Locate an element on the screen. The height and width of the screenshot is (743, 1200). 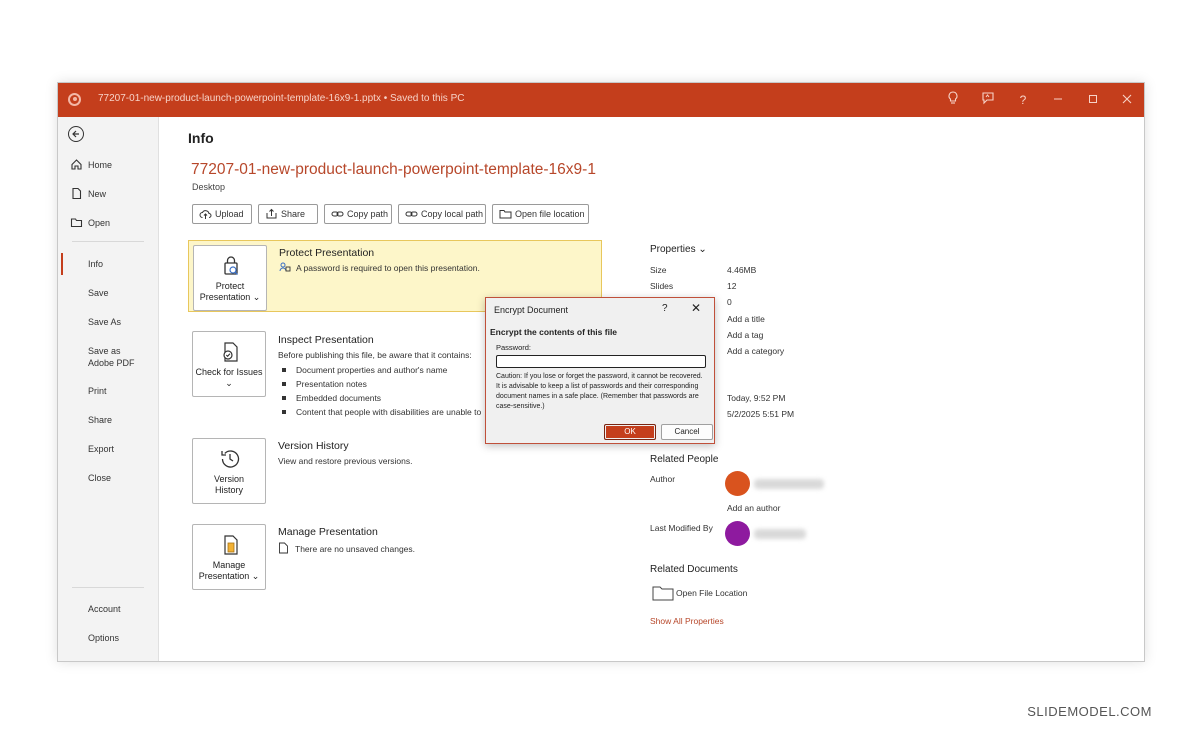
manage-document-icon is located at coordinates (231, 545).